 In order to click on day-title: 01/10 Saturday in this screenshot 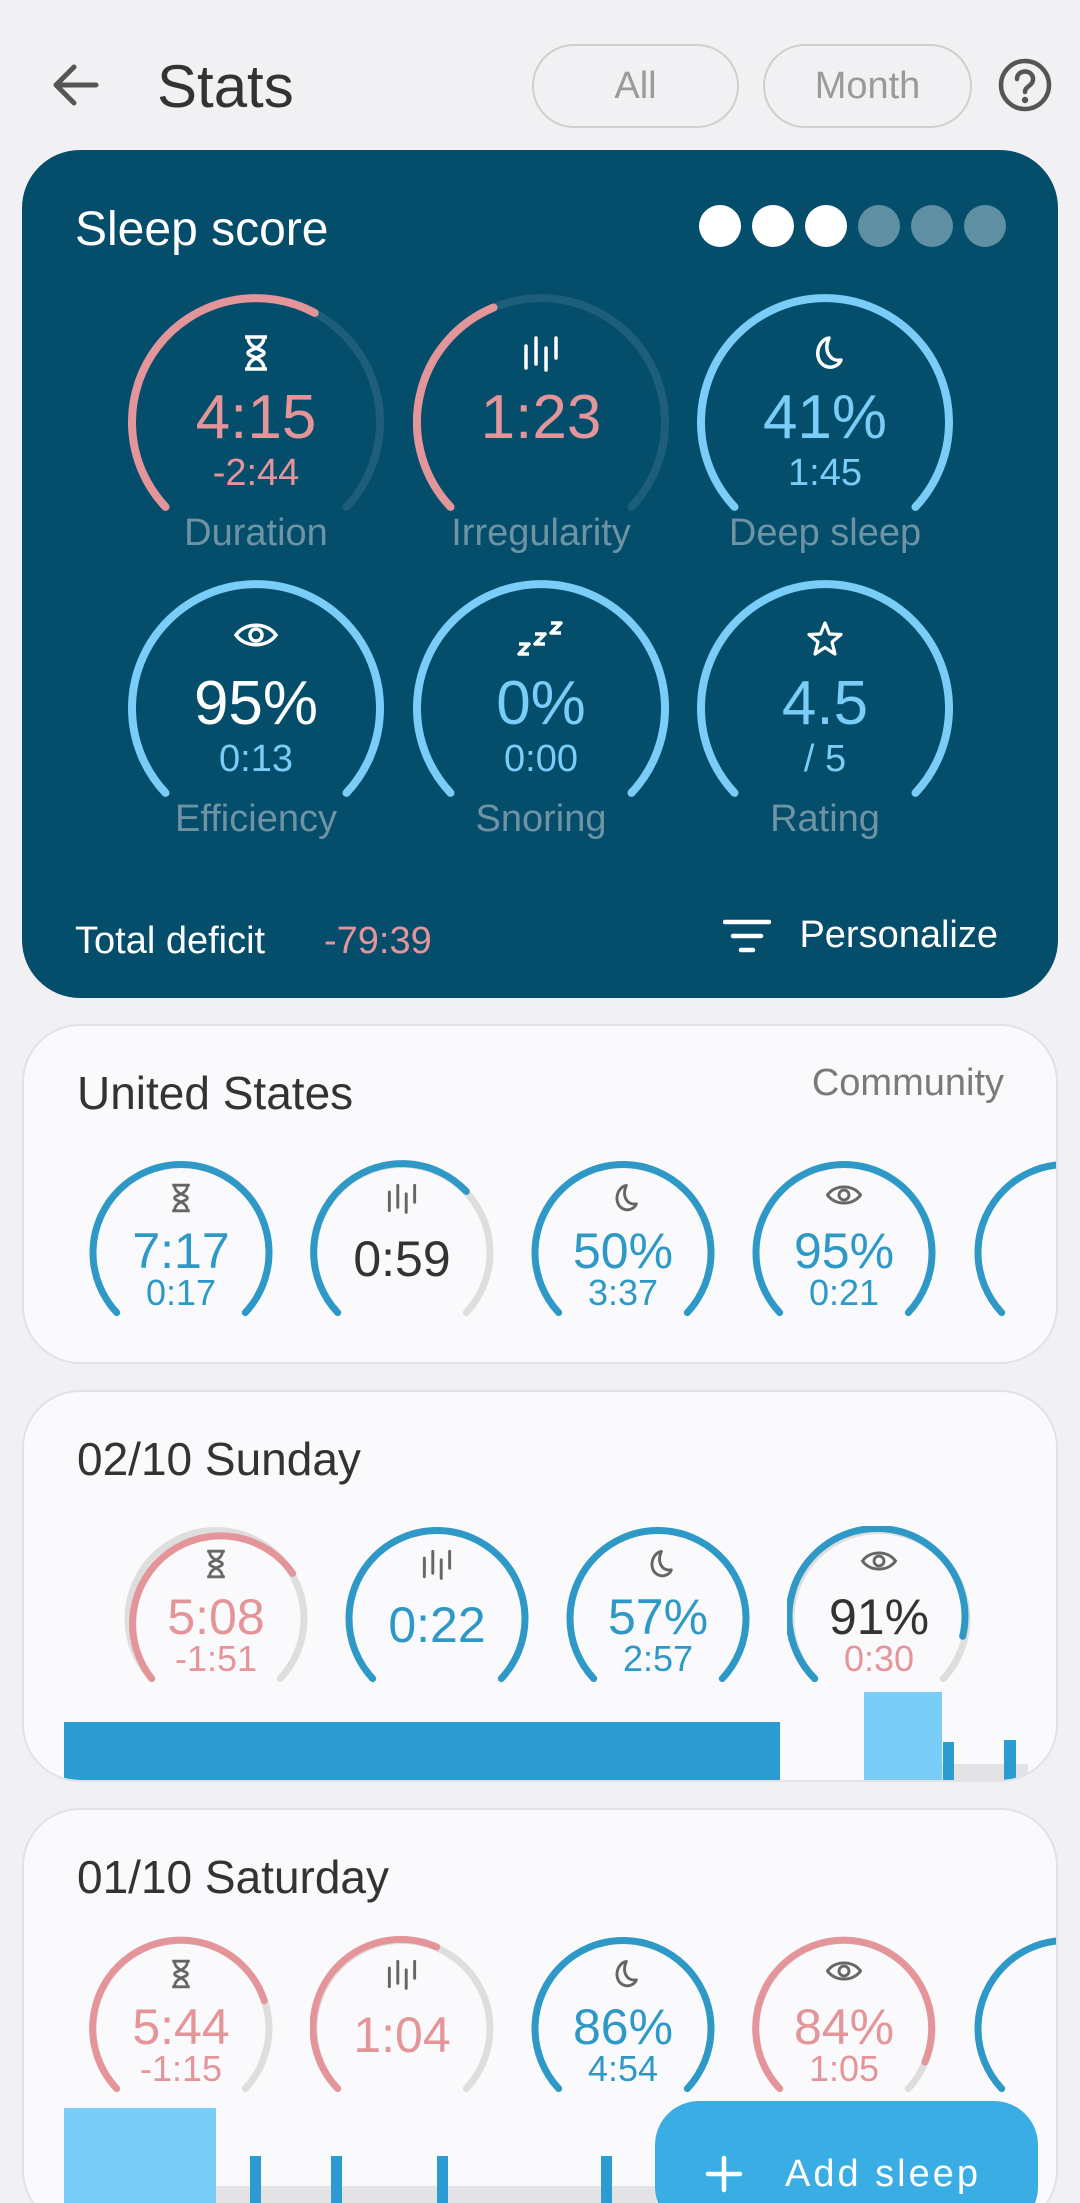, I will do `click(233, 1877)`.